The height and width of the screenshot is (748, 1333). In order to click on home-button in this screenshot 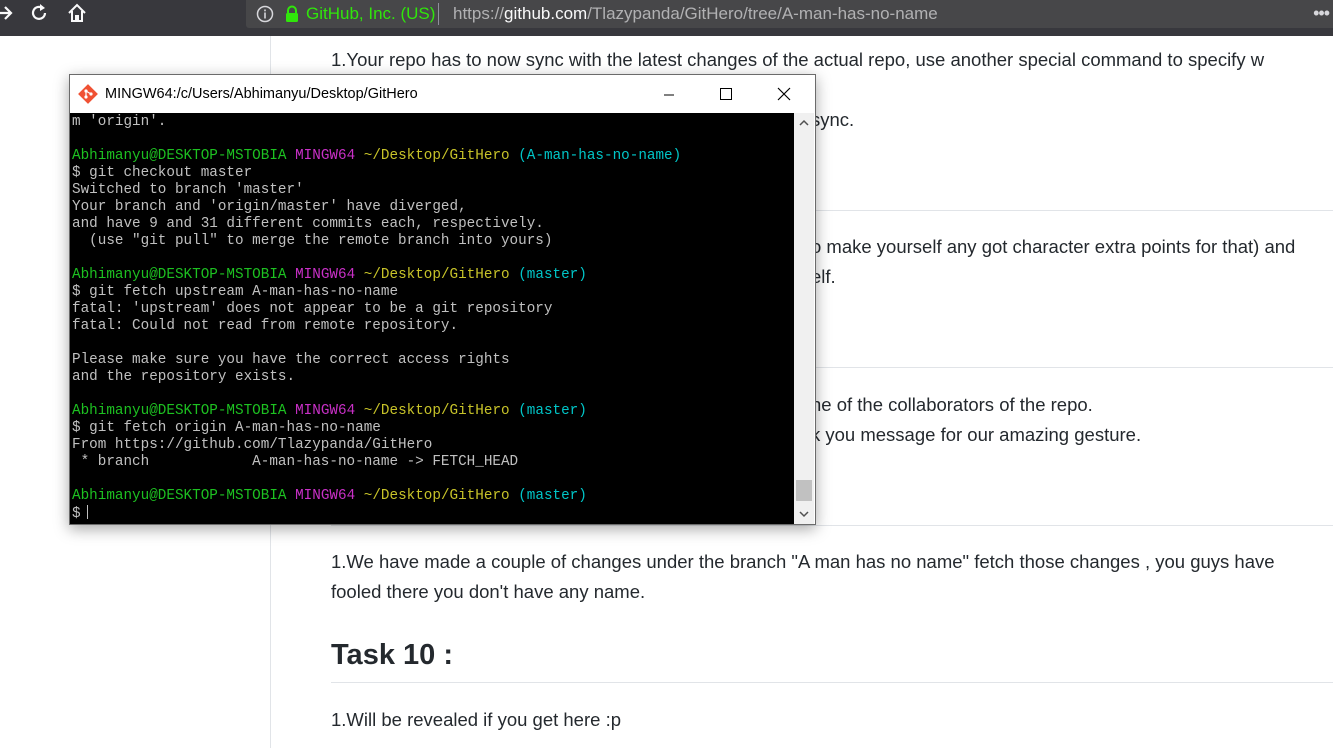, I will do `click(80, 16)`.